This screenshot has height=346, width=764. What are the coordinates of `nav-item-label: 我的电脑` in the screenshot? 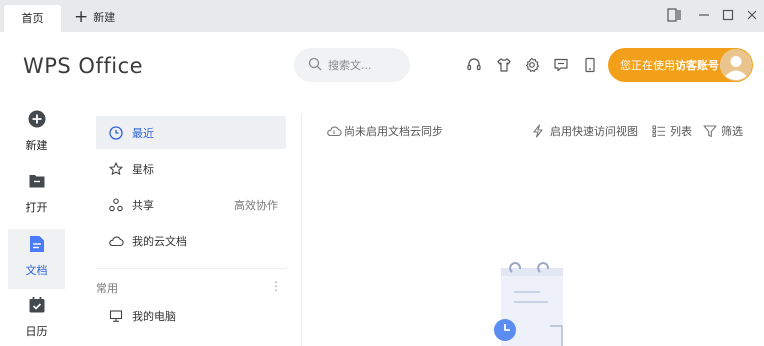 It's located at (154, 316).